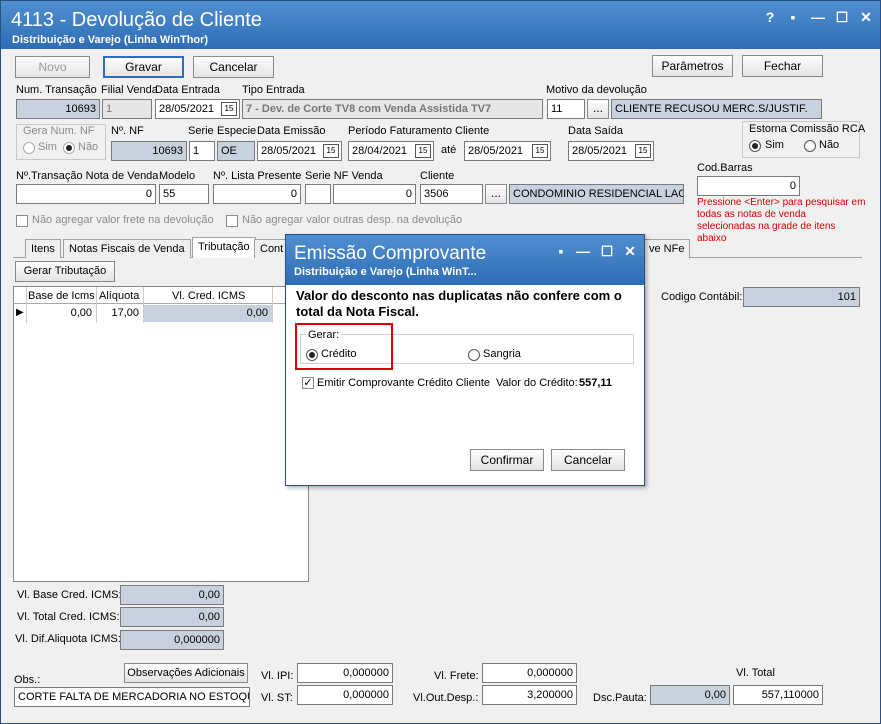 This screenshot has height=724, width=881. Describe the element at coordinates (29, 148) in the screenshot. I see `gera-nf-sim-radio` at that location.